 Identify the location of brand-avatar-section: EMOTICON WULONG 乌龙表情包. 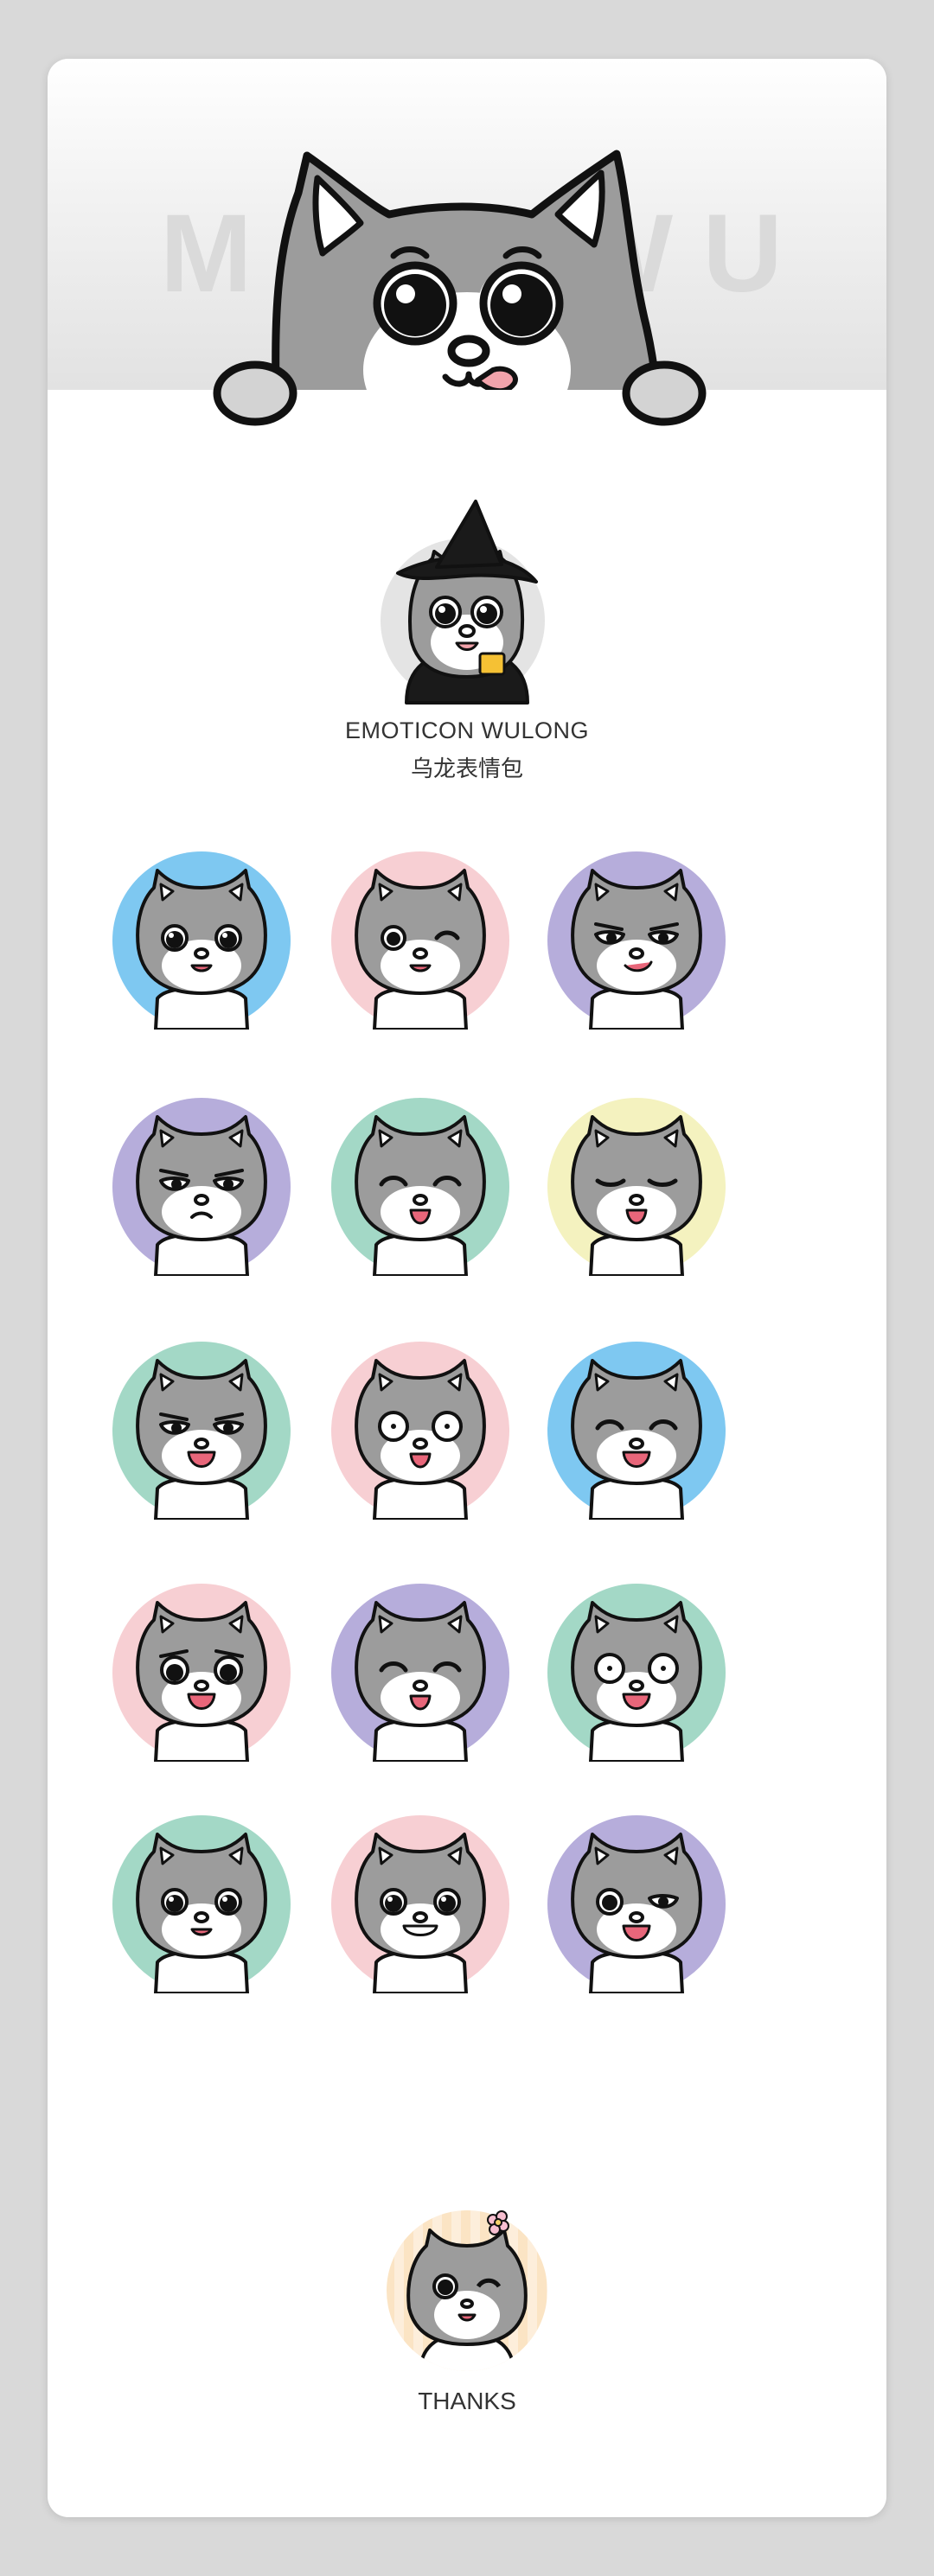
(467, 637).